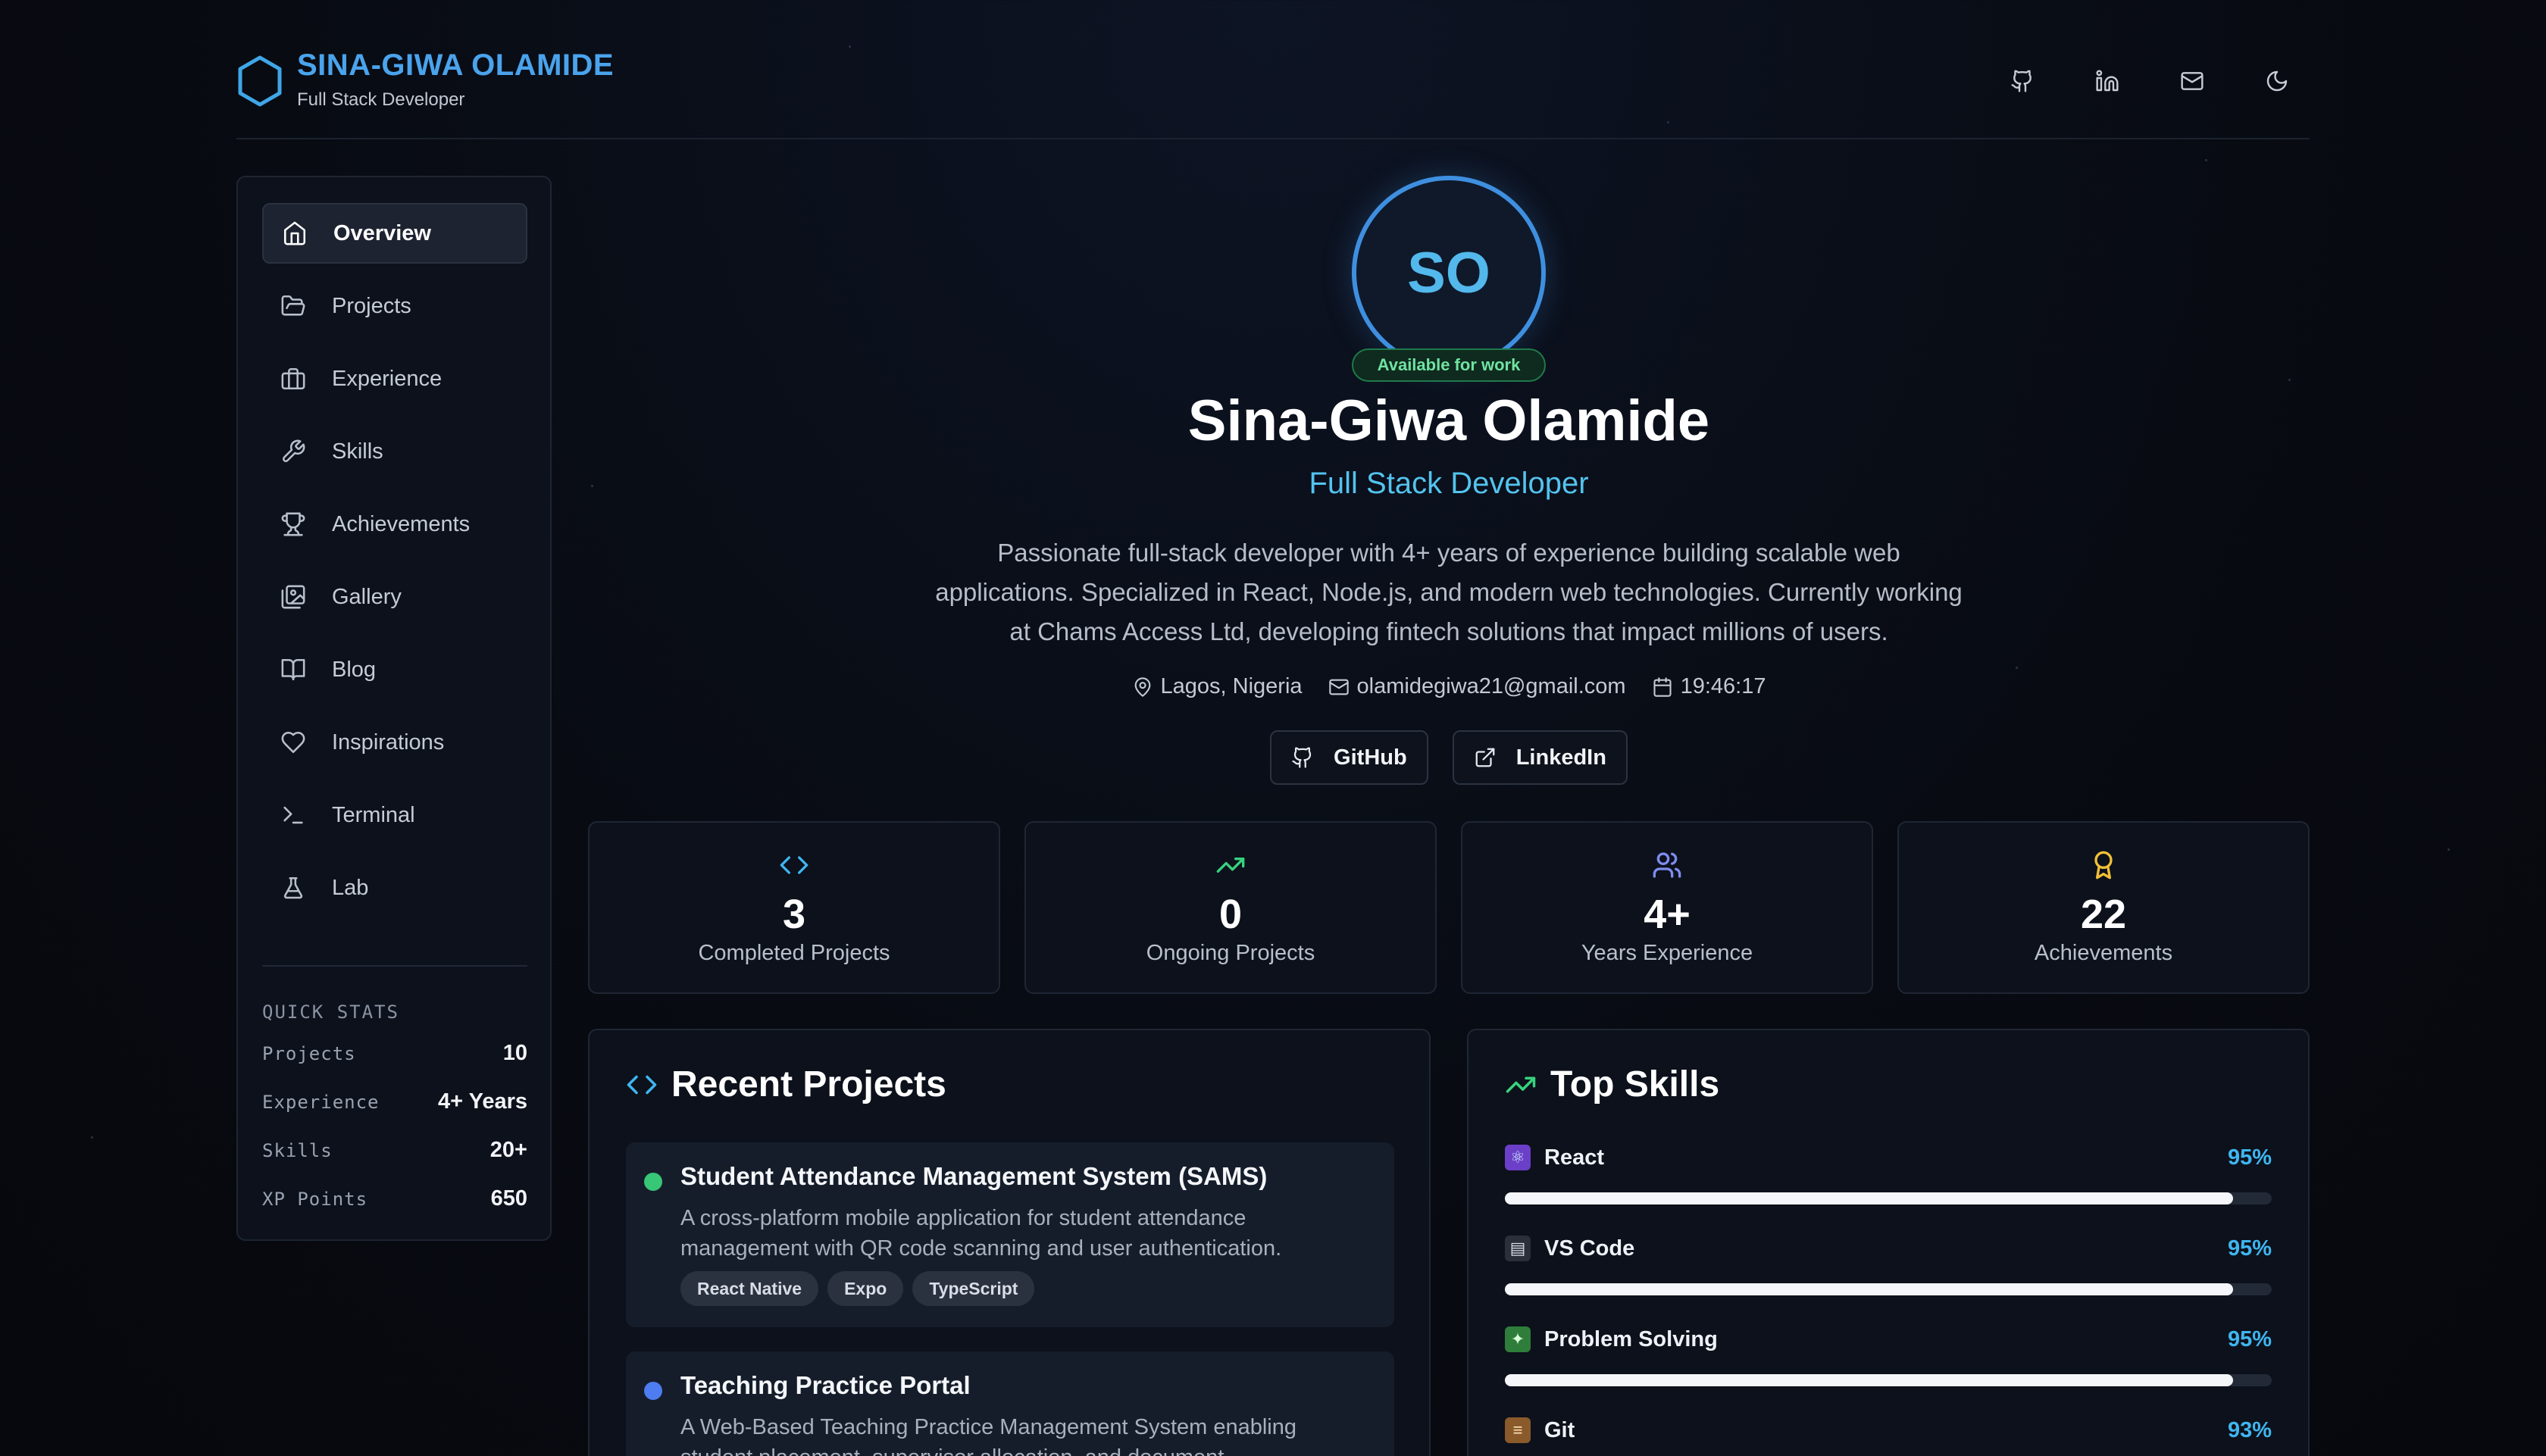 This screenshot has height=1456, width=2546. I want to click on quick-stat-row: XP Points 650, so click(394, 1198).